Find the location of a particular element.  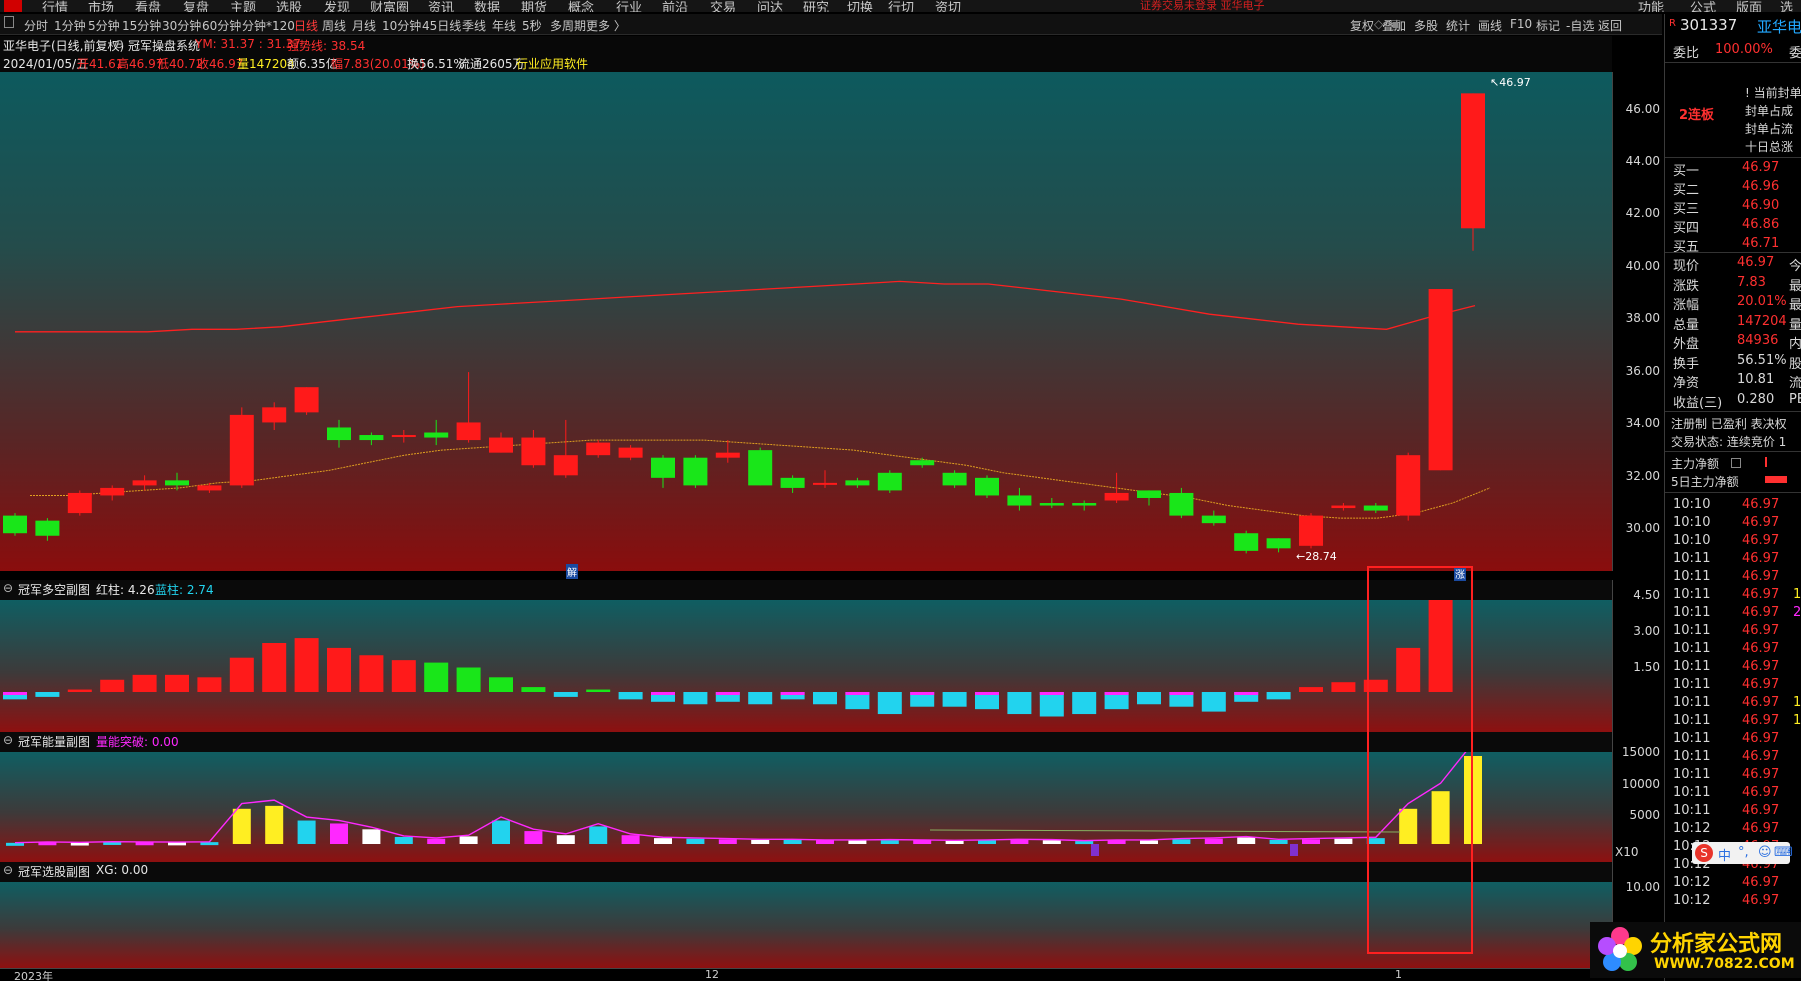

menu-item: 看盘 is located at coordinates (148, 6).